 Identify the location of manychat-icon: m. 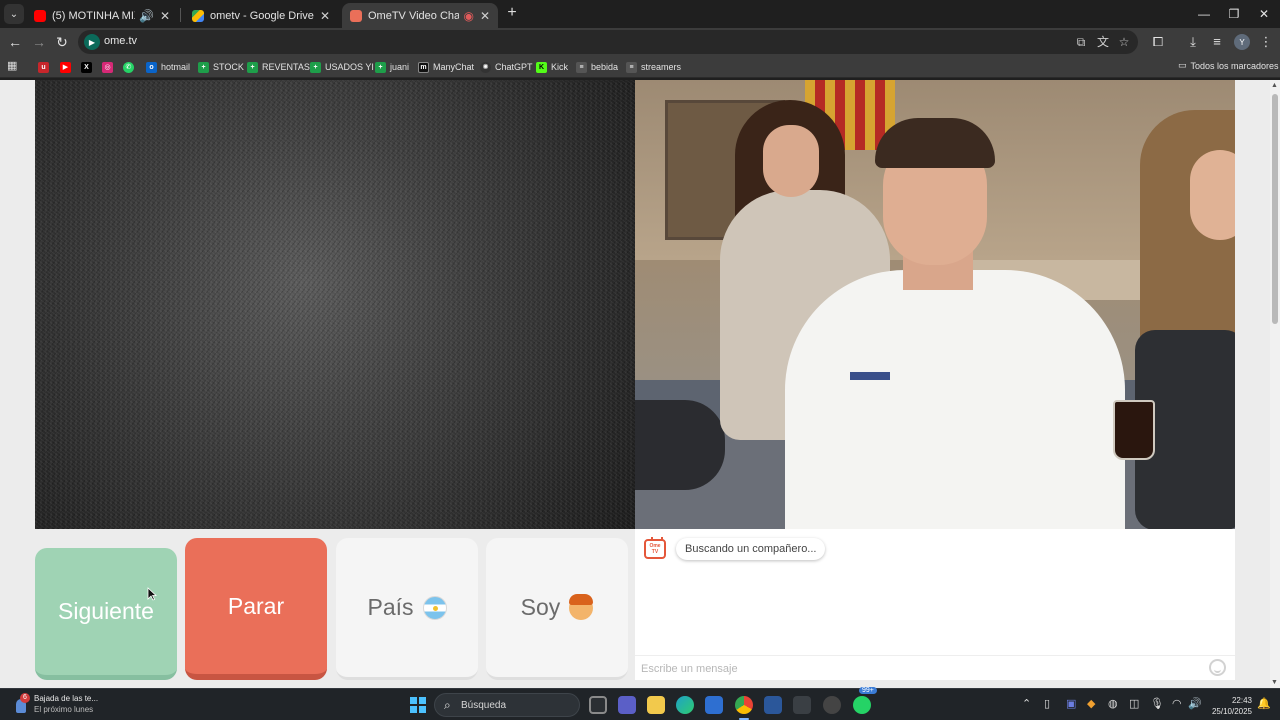
(423, 67).